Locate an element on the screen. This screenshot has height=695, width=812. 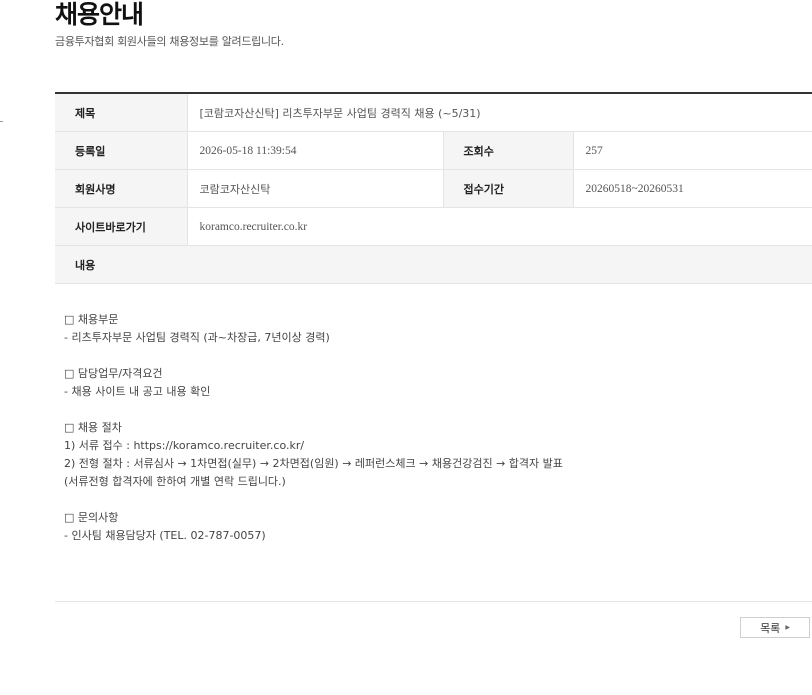
site-link: koramco.recruiter.co.kr is located at coordinates (499, 226).